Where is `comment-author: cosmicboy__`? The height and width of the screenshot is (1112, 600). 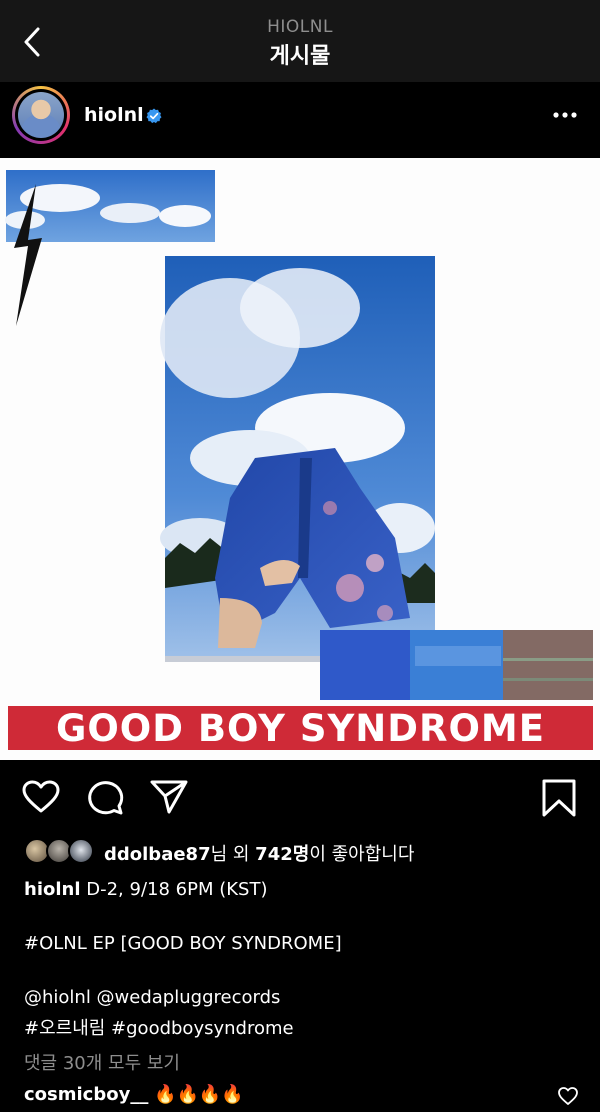
comment-author: cosmicboy__ is located at coordinates (86, 1094).